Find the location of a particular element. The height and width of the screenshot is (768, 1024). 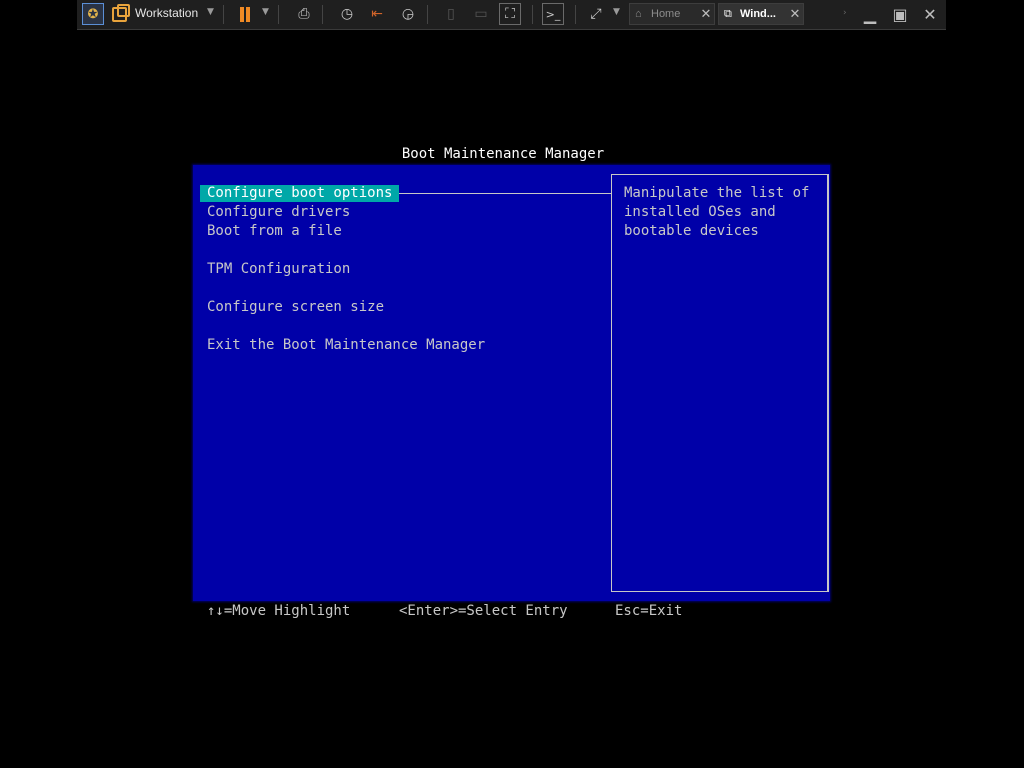

workstation-menu-label: Workstation is located at coordinates (166, 13).